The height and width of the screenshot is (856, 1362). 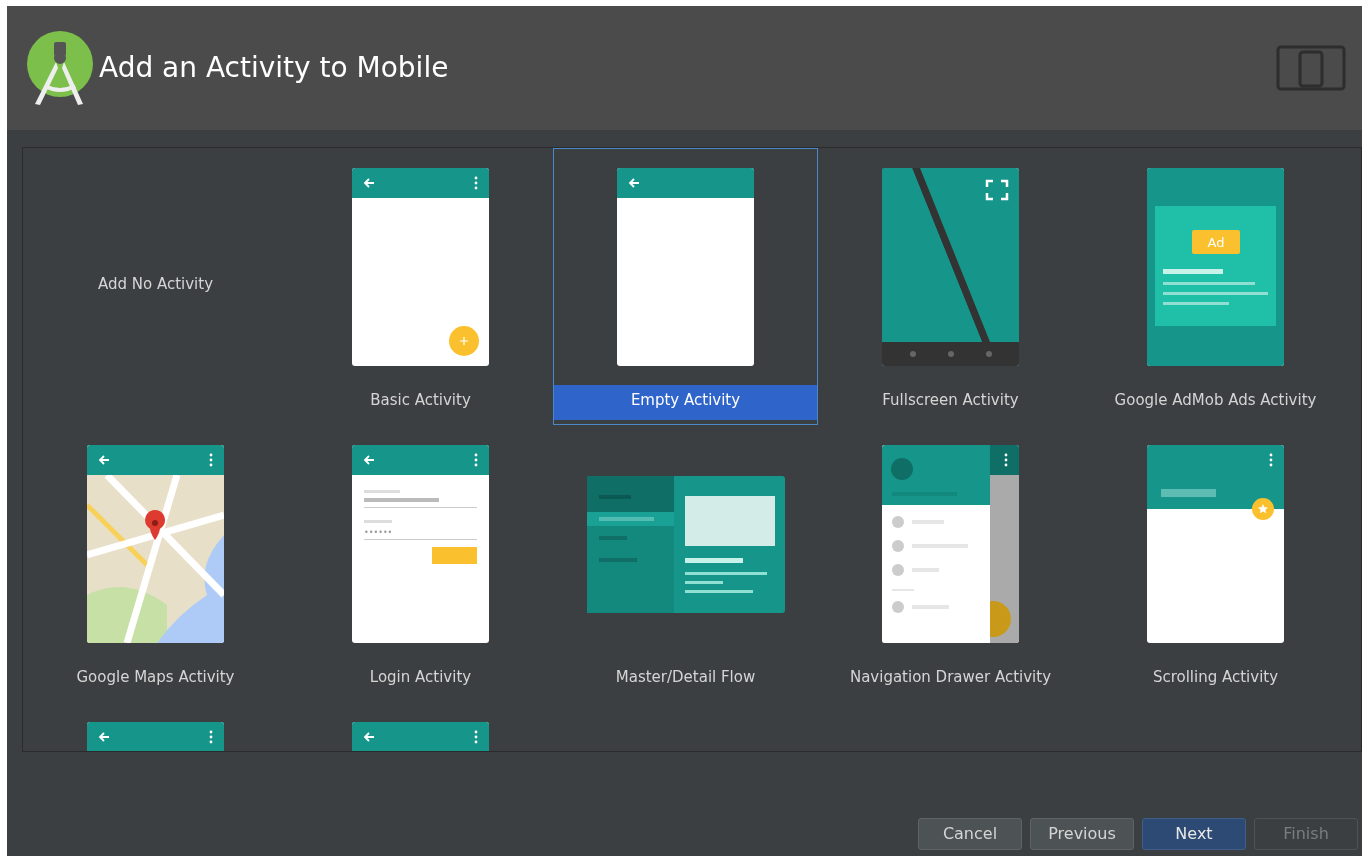 What do you see at coordinates (950, 286) in the screenshot?
I see `template-option: Fullscreen Activity` at bounding box center [950, 286].